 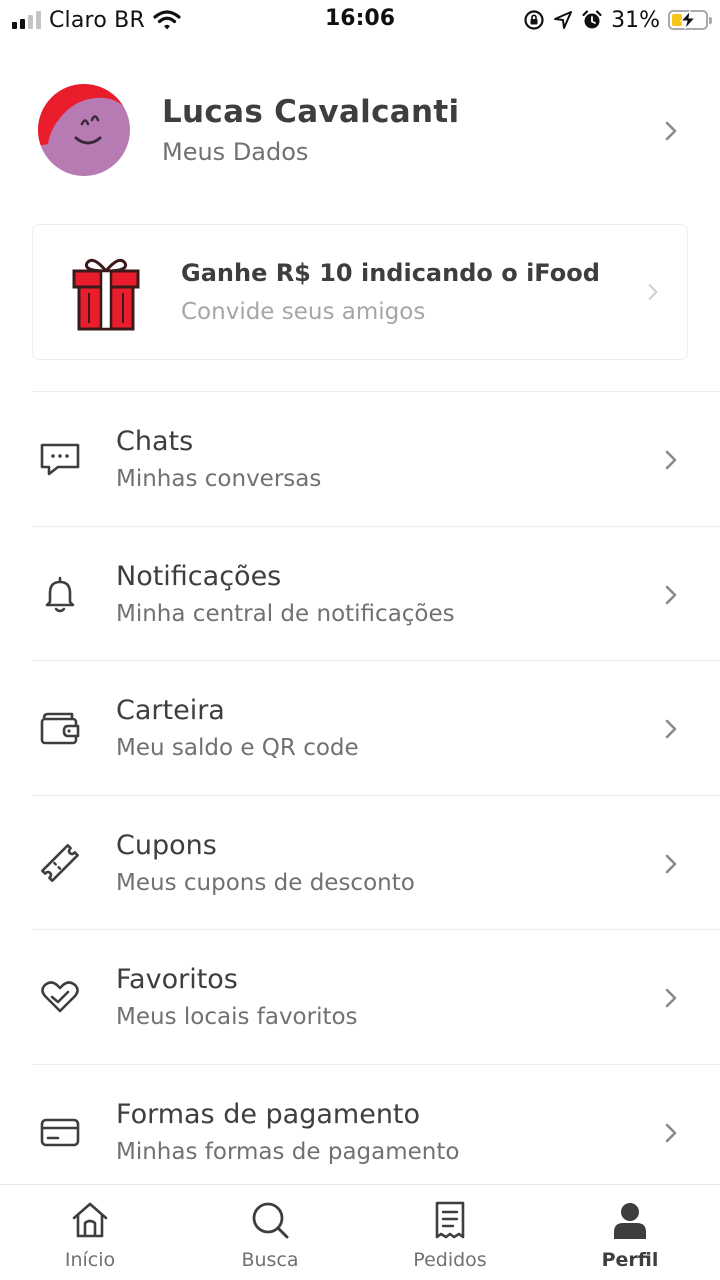 What do you see at coordinates (450, 1220) in the screenshot?
I see `orders-icon` at bounding box center [450, 1220].